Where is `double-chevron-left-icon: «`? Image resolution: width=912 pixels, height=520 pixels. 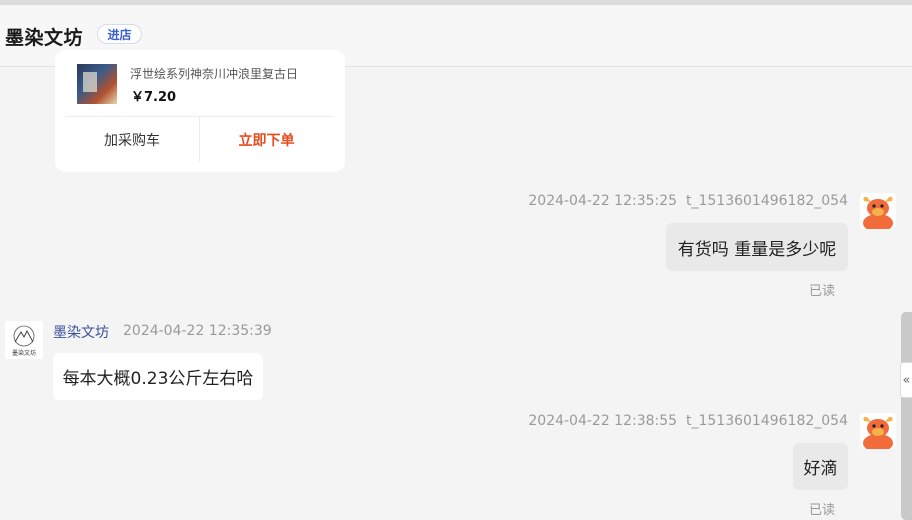 double-chevron-left-icon: « is located at coordinates (906, 380).